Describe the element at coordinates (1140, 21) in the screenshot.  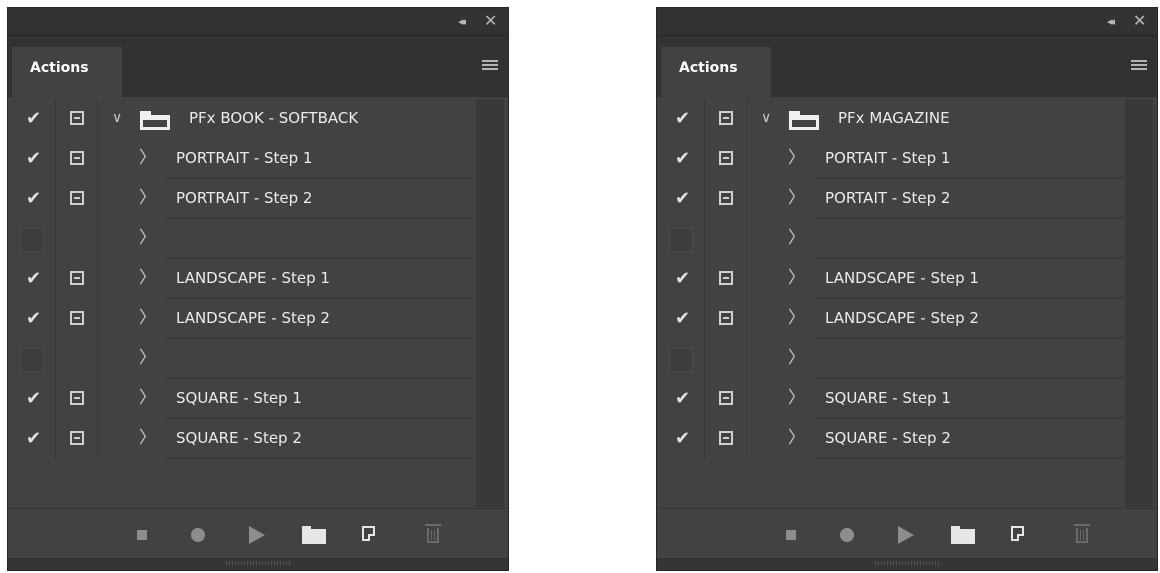
I see `close-icon: ✕` at that location.